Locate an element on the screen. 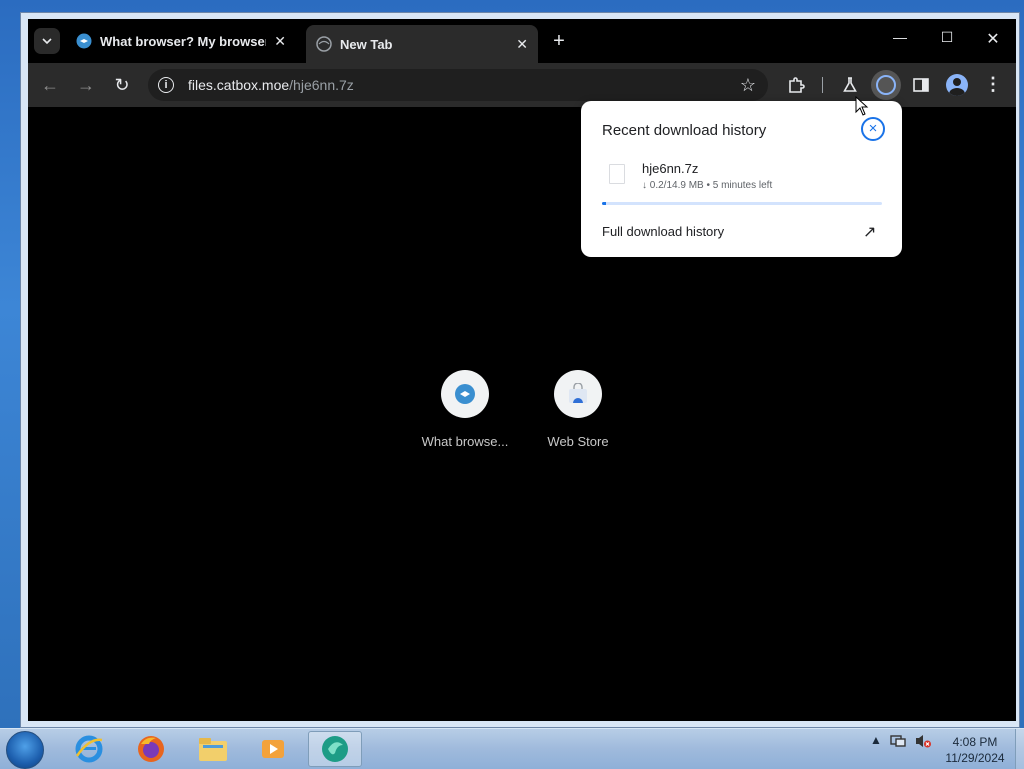 This screenshot has width=1024, height=769. download-progress-fill is located at coordinates (604, 203).